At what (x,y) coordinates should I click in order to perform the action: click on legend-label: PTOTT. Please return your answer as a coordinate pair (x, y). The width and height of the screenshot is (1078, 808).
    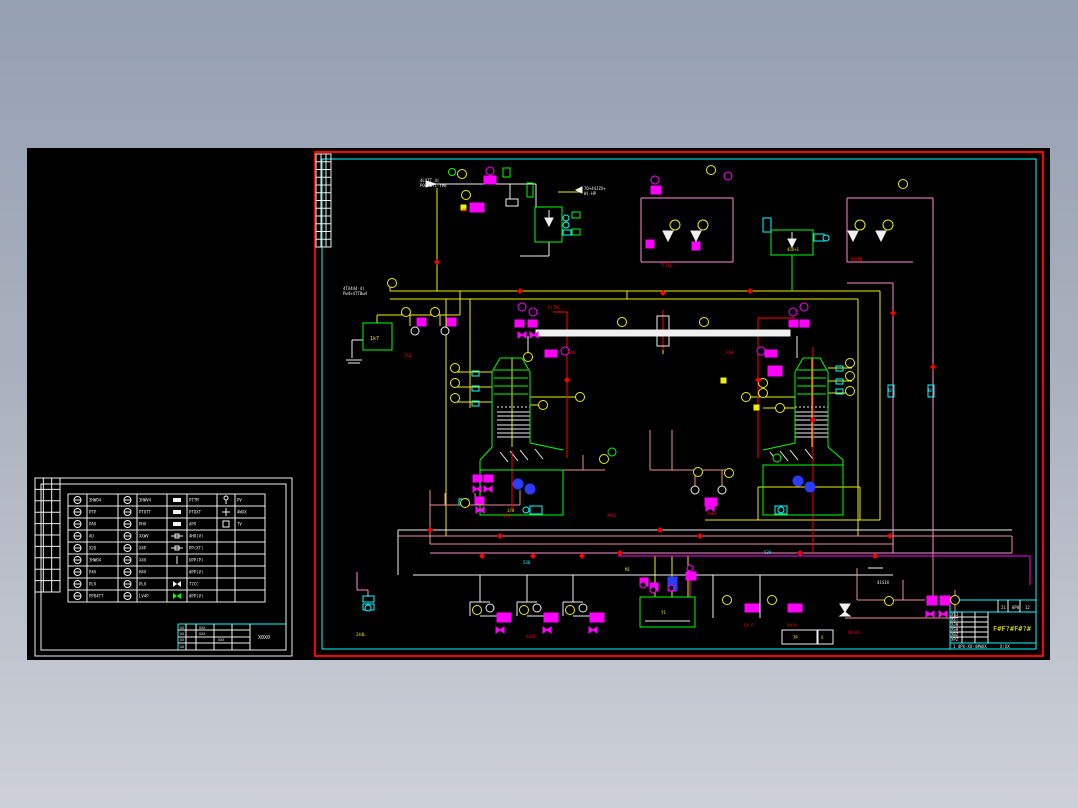
    Looking at the image, I should click on (145, 512).